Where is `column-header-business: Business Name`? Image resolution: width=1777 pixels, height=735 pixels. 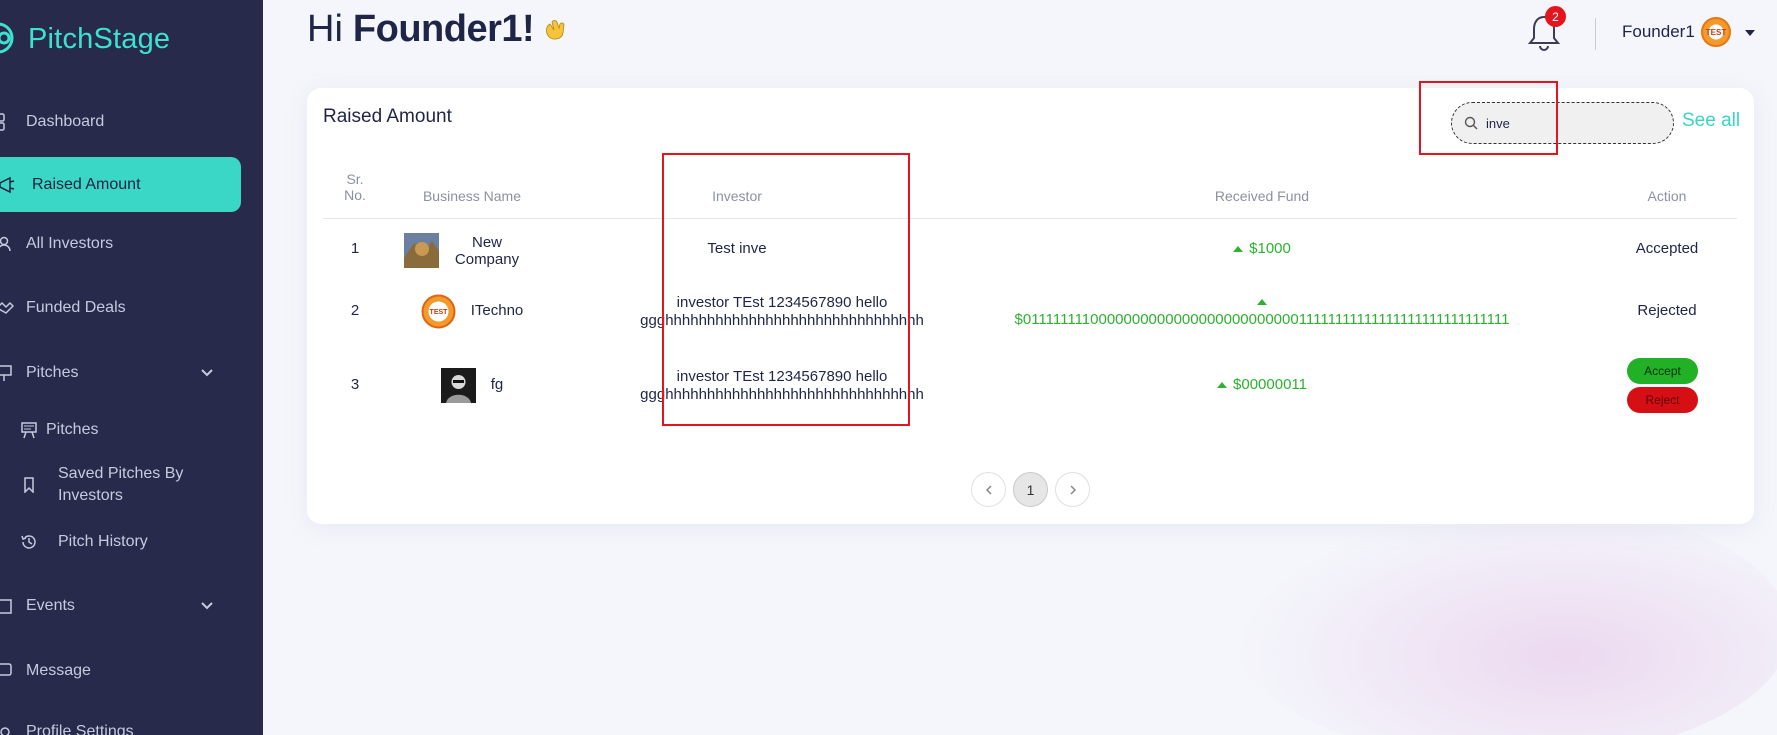 column-header-business: Business Name is located at coordinates (472, 196).